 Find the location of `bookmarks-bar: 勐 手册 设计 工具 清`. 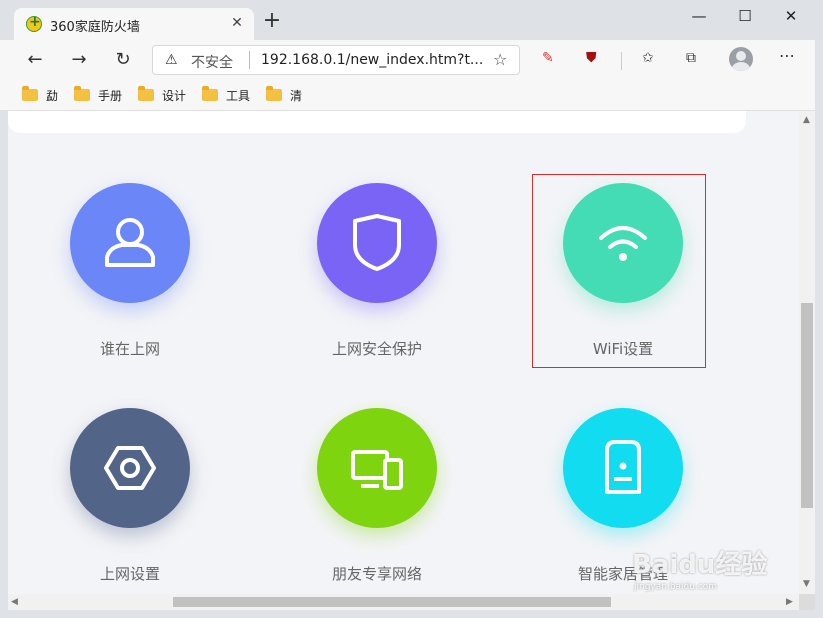

bookmarks-bar: 勐 手册 设计 工具 清 is located at coordinates (411, 95).